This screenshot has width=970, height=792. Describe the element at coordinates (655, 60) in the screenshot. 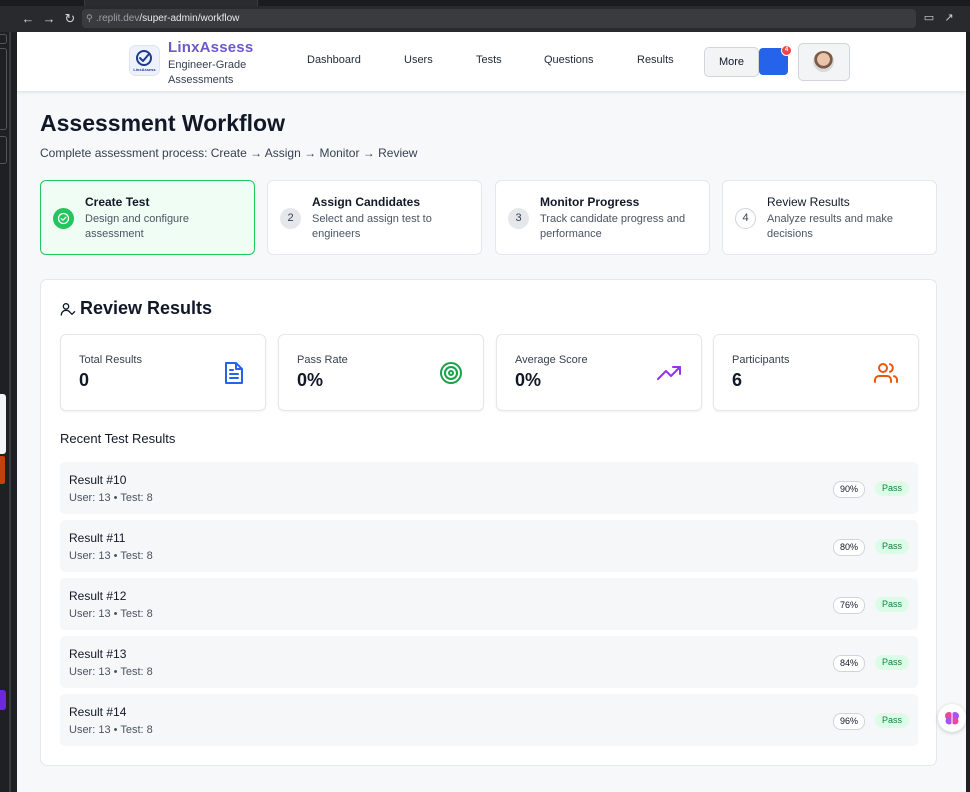

I see `nav-results: Results` at that location.